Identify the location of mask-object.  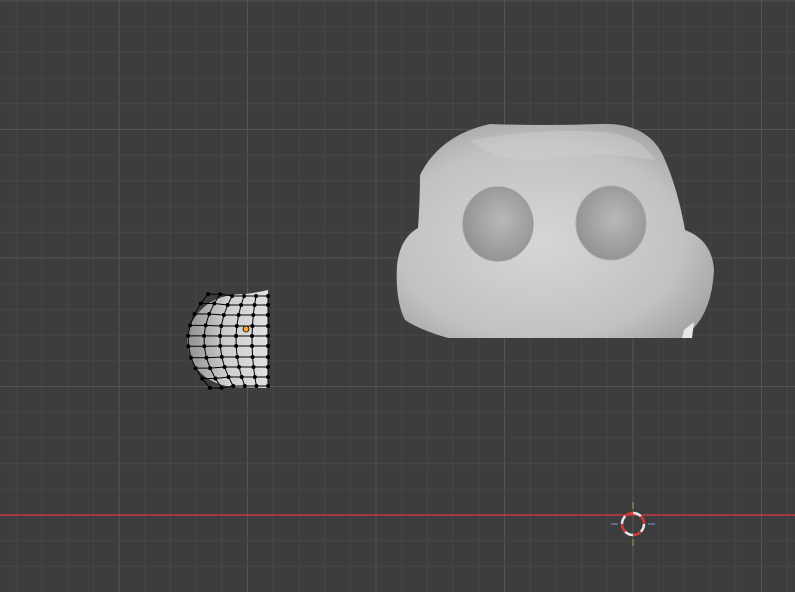
(555, 231).